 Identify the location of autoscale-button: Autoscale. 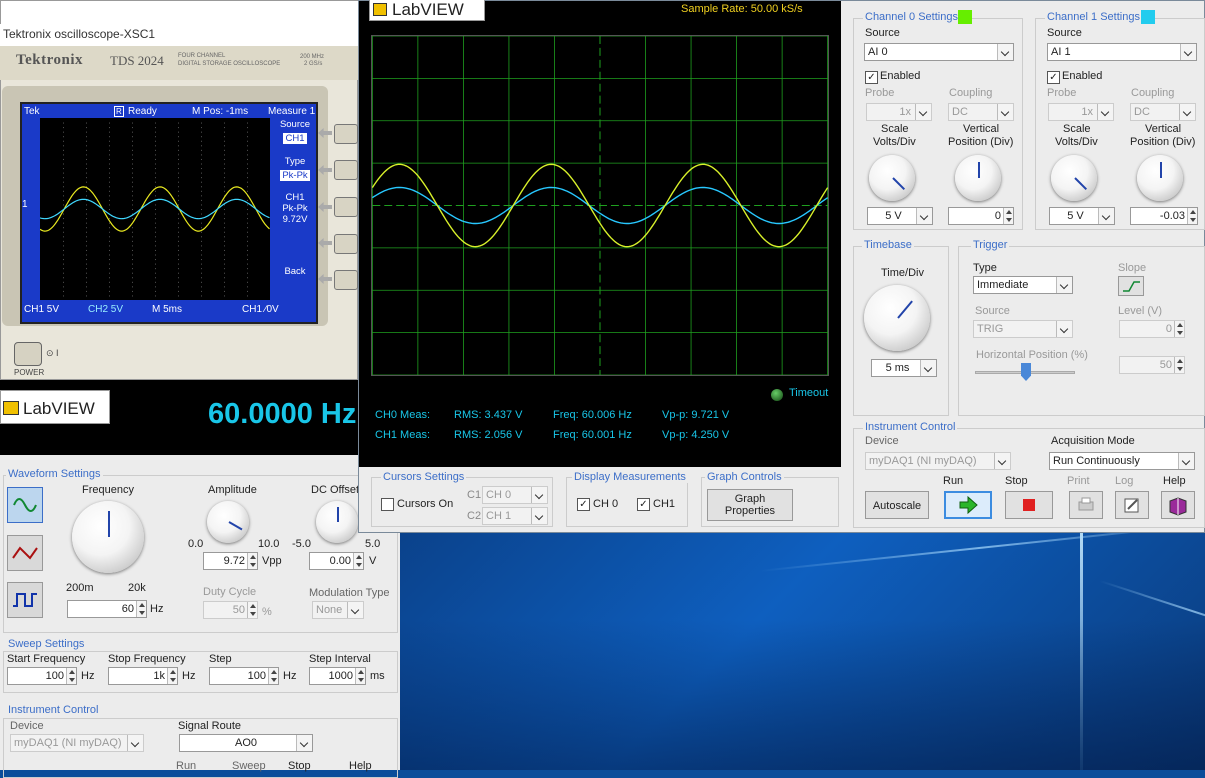
(897, 505).